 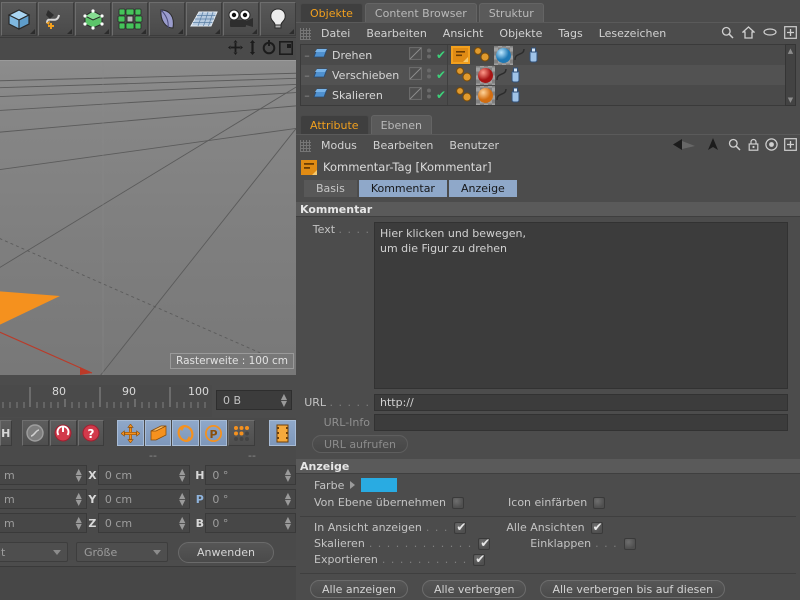 I want to click on rotate-tool-icon, so click(x=186, y=433).